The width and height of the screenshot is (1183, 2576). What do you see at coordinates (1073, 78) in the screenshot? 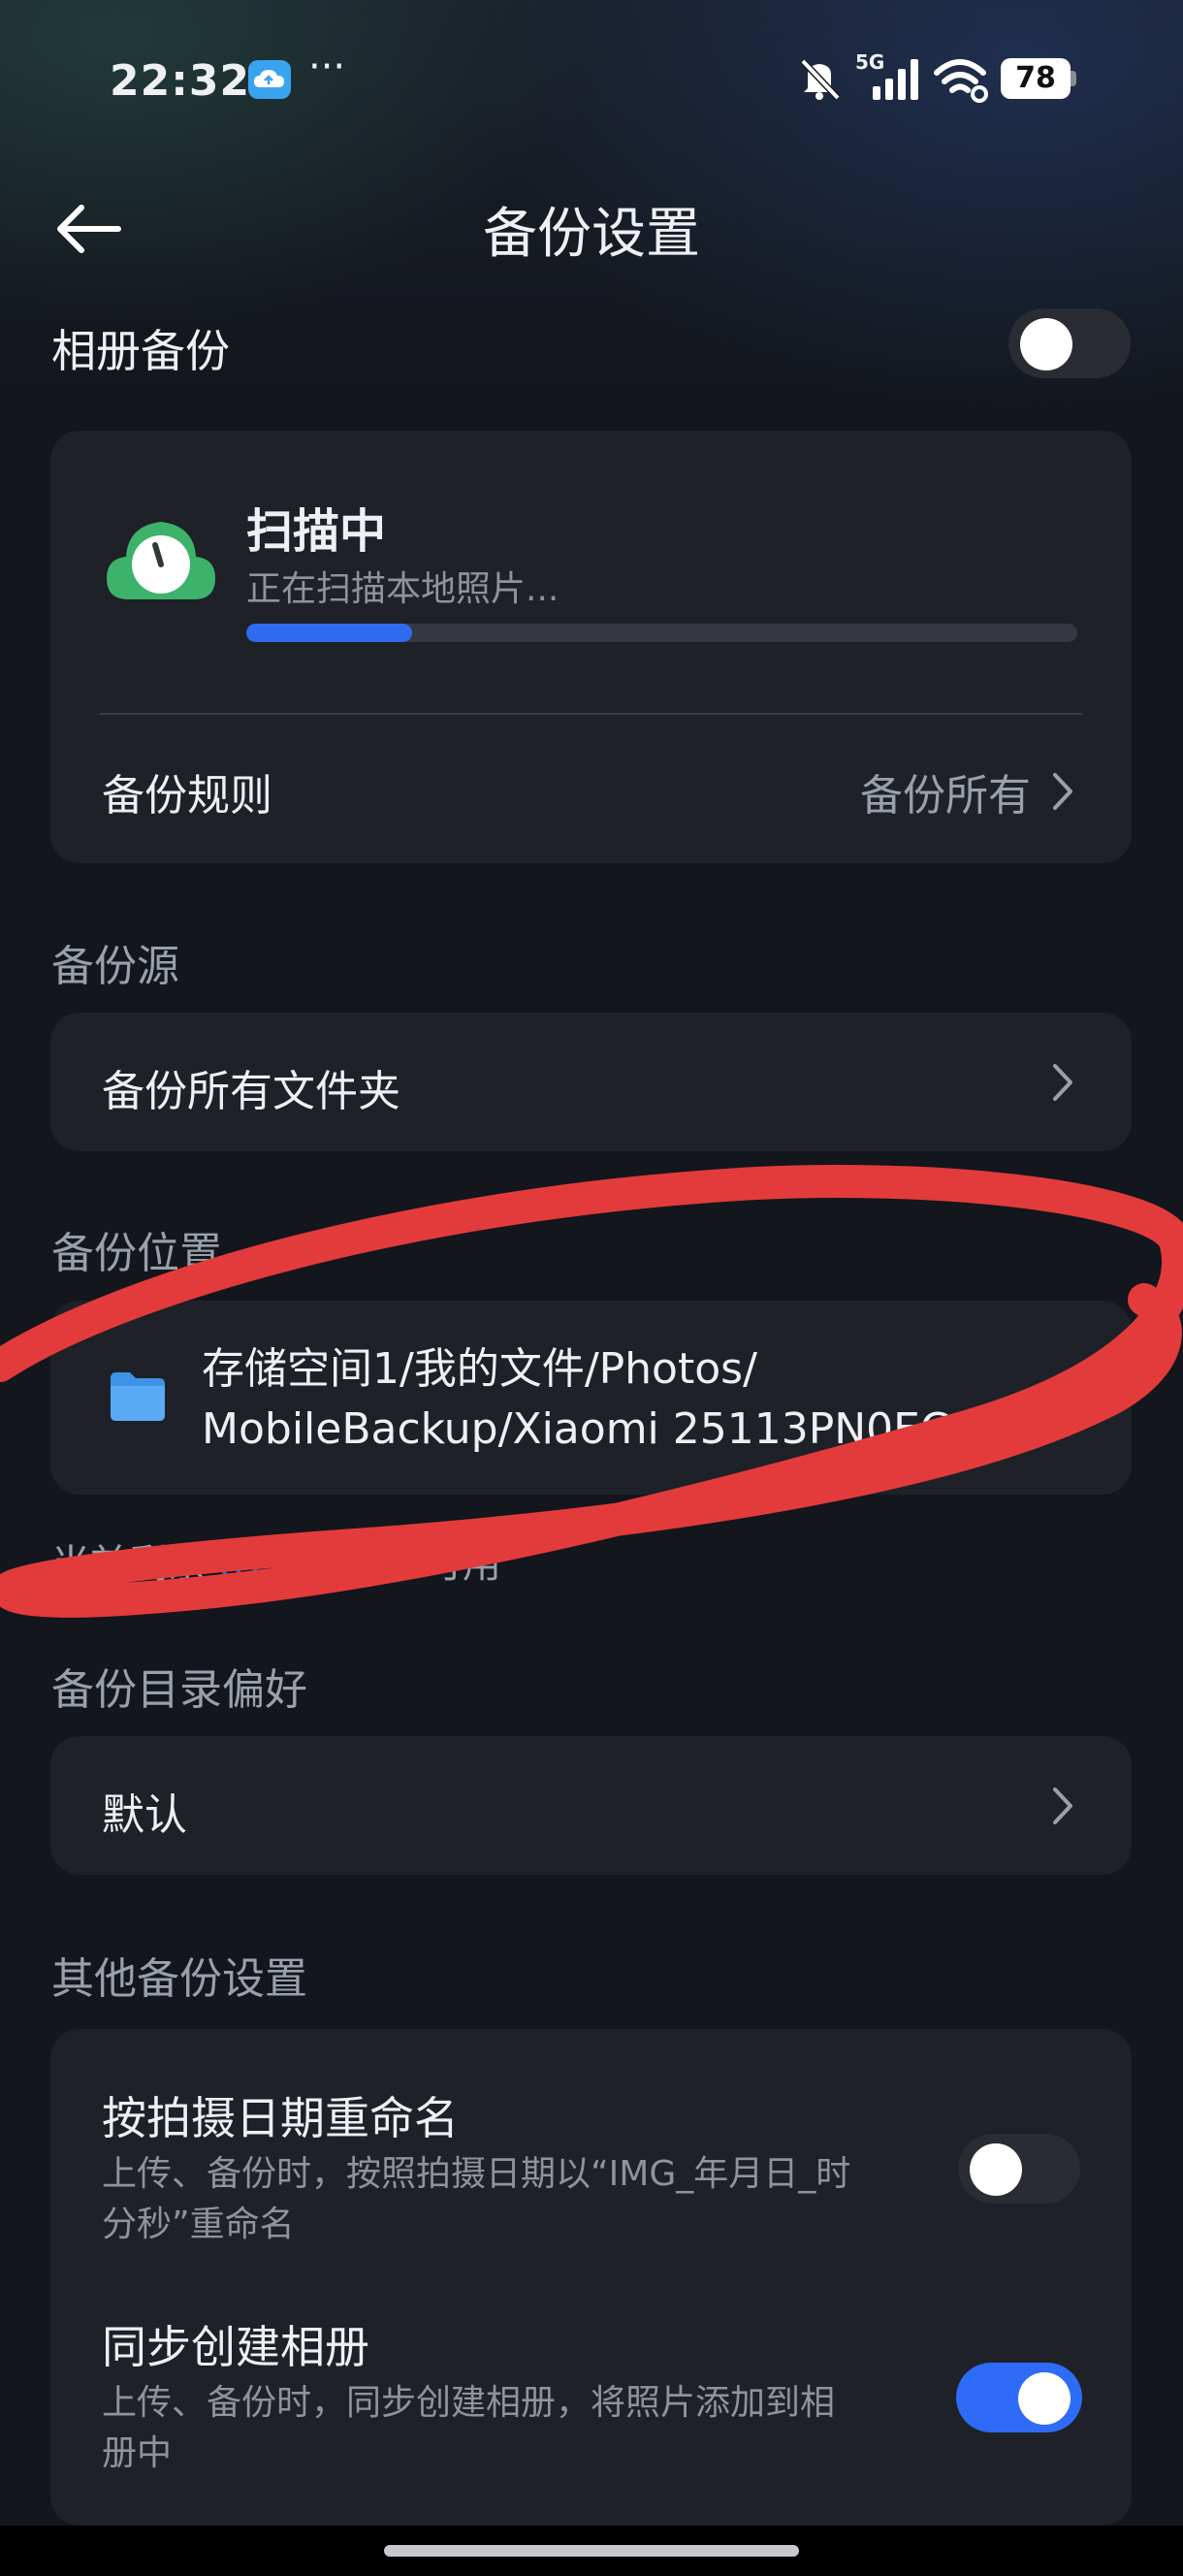
I see `battery-tip` at bounding box center [1073, 78].